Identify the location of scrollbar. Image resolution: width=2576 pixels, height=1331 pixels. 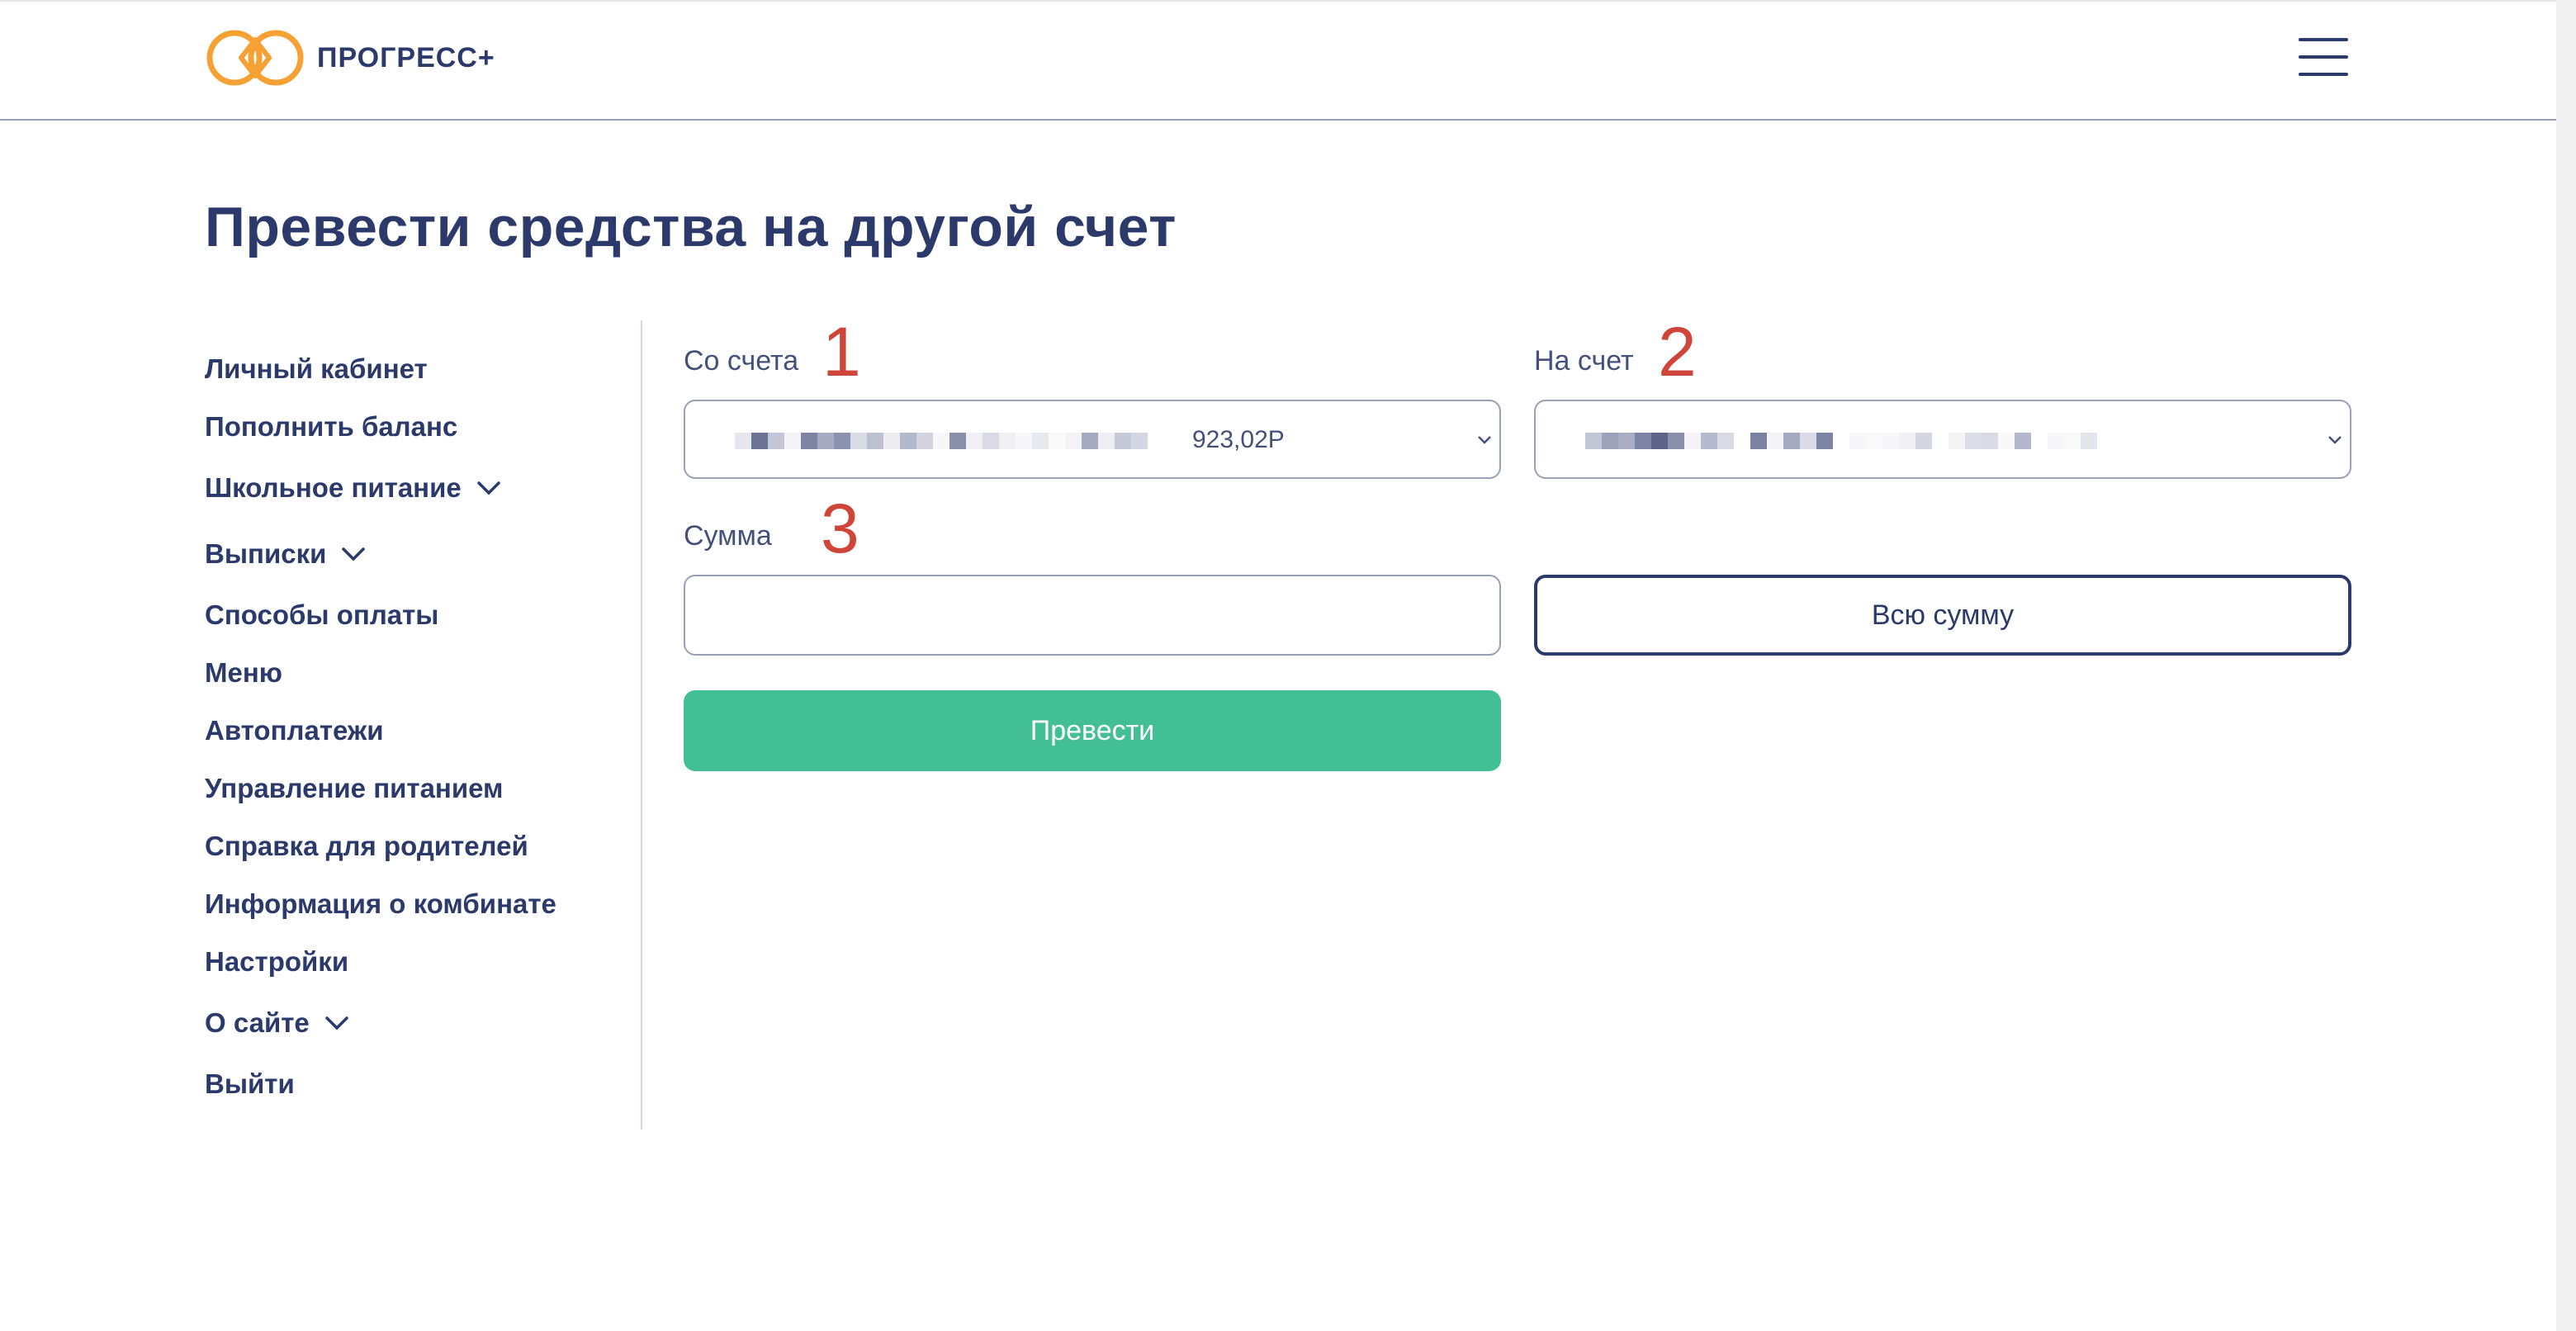
(2566, 665).